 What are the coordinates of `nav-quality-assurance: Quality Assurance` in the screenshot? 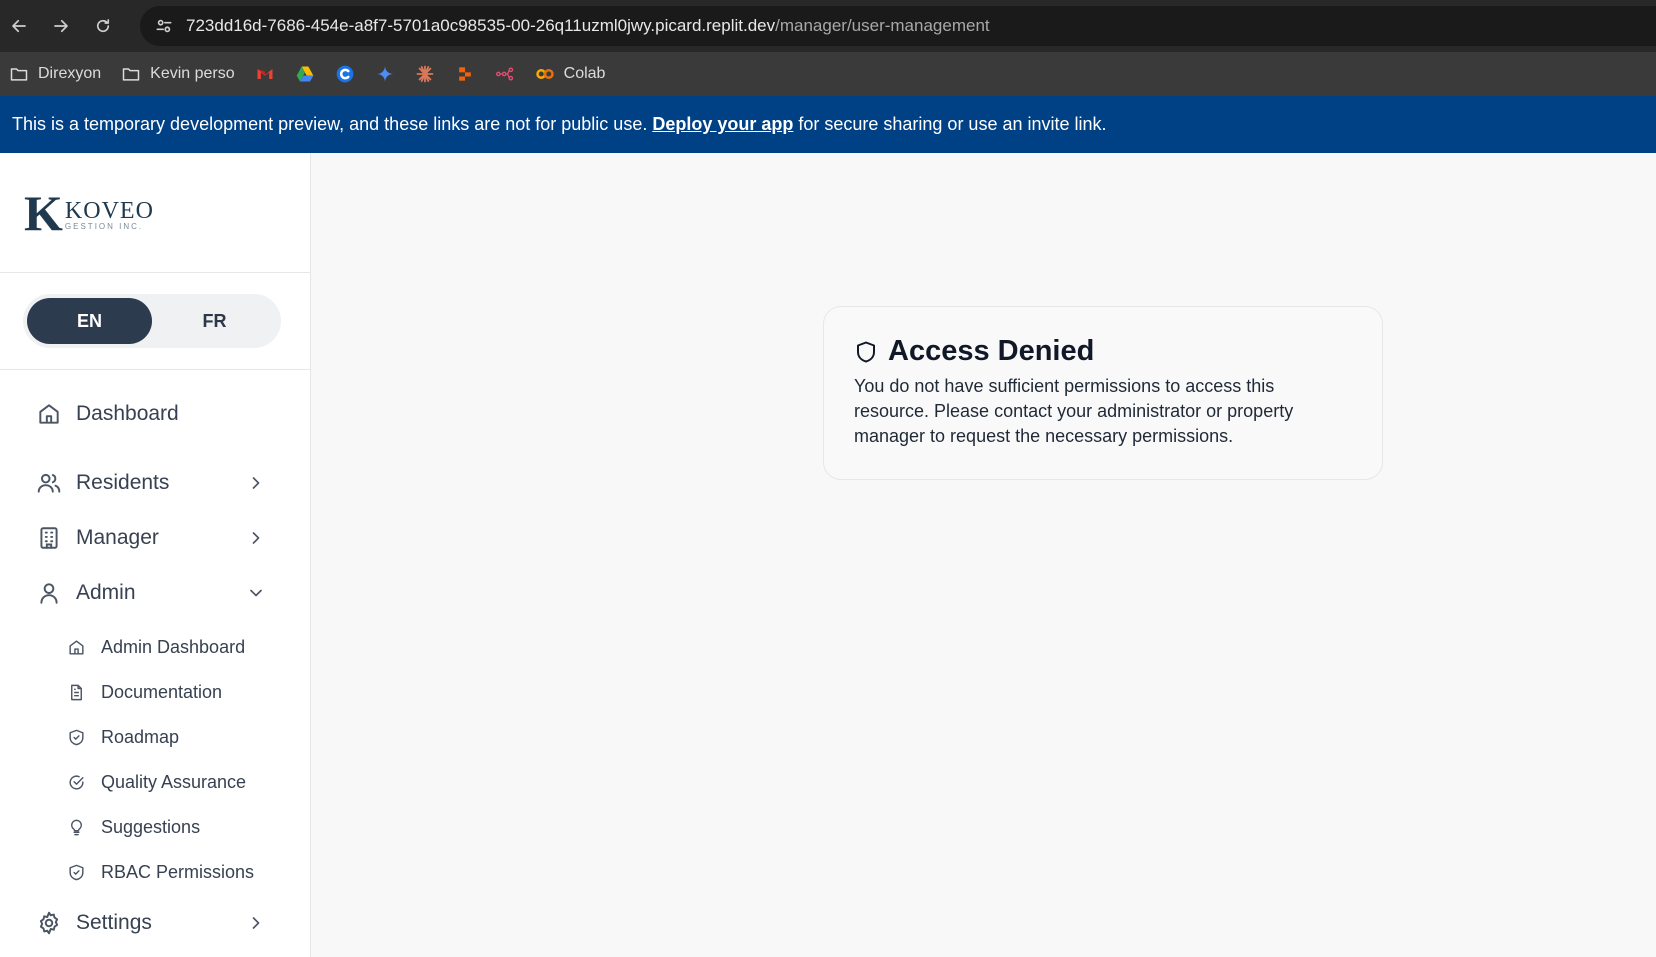 It's located at (155, 782).